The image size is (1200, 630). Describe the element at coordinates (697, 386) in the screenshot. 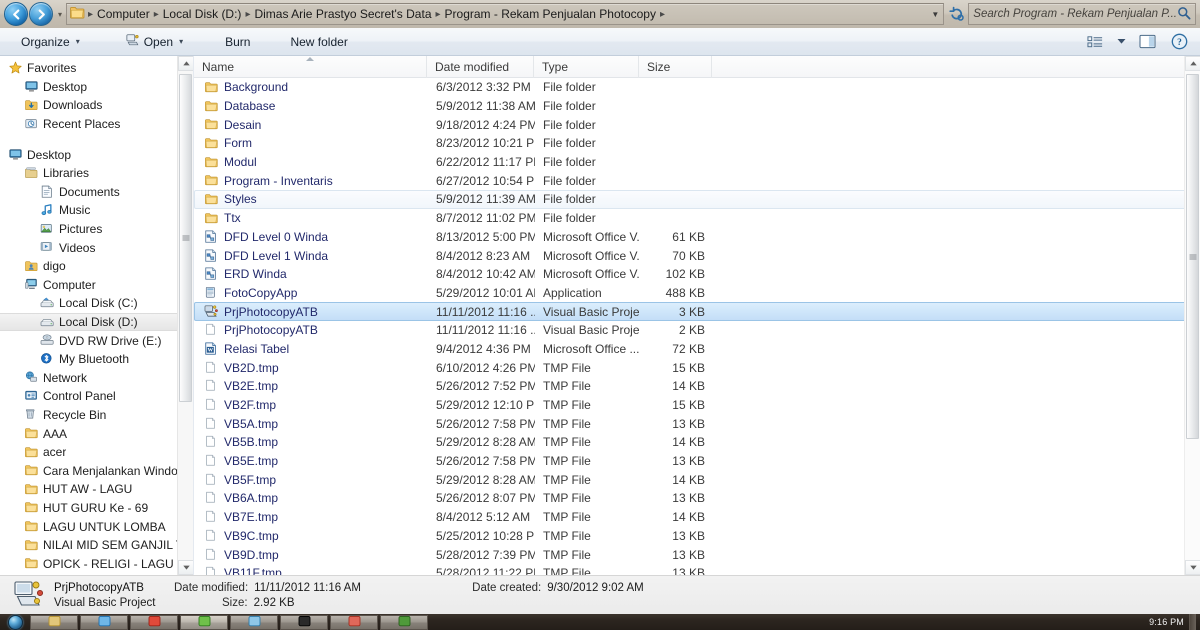

I see `table-row: VB2E.tmp 5/26/2012 7:52 PM TMP File 14 KB` at that location.